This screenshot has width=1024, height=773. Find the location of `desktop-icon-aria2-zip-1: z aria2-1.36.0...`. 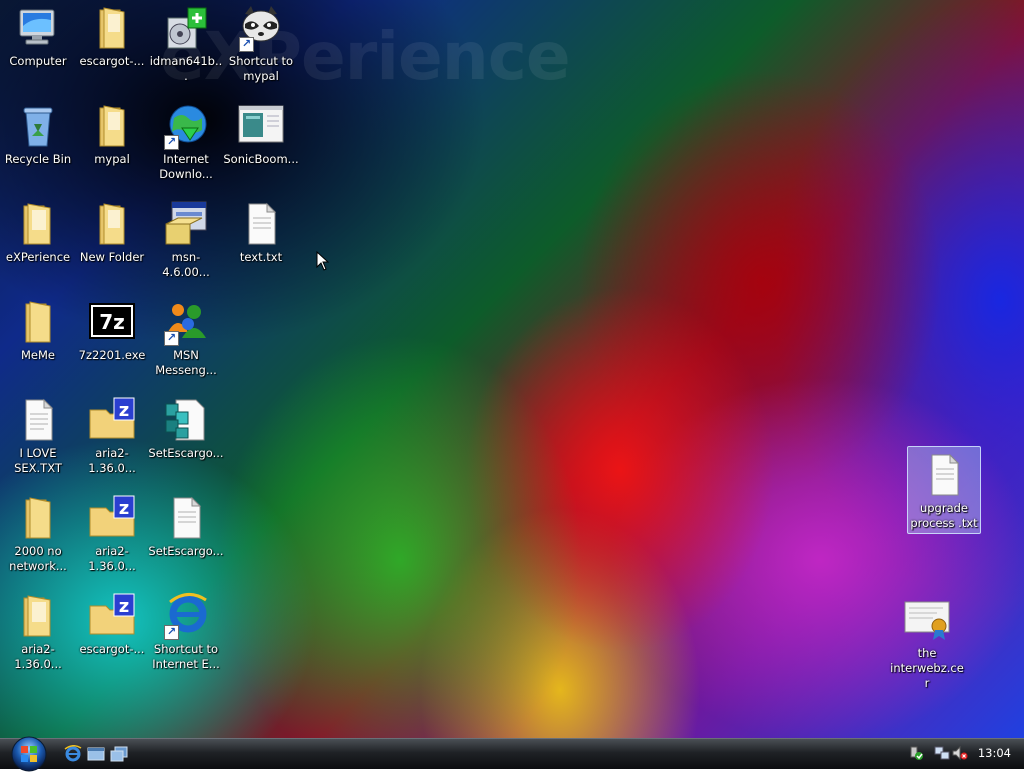

desktop-icon-aria2-zip-1: z aria2-1.36.0... is located at coordinates (112, 436).